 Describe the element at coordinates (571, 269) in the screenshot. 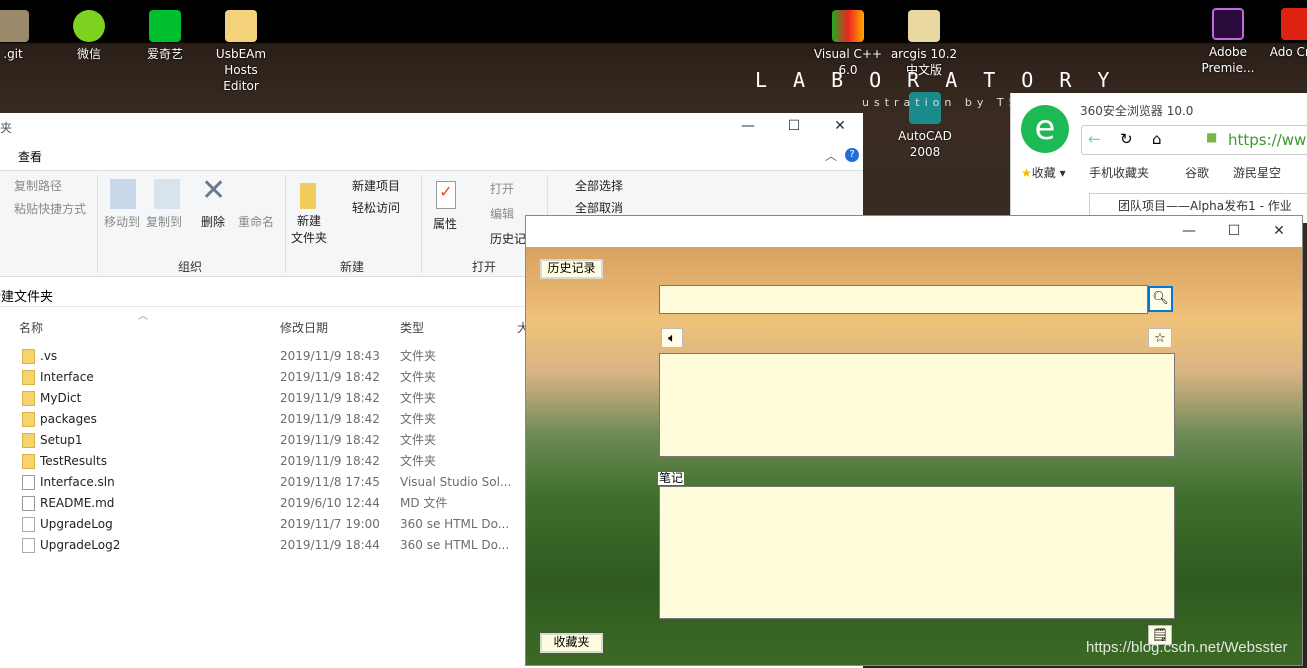

I see `history-button: 历史记录` at that location.